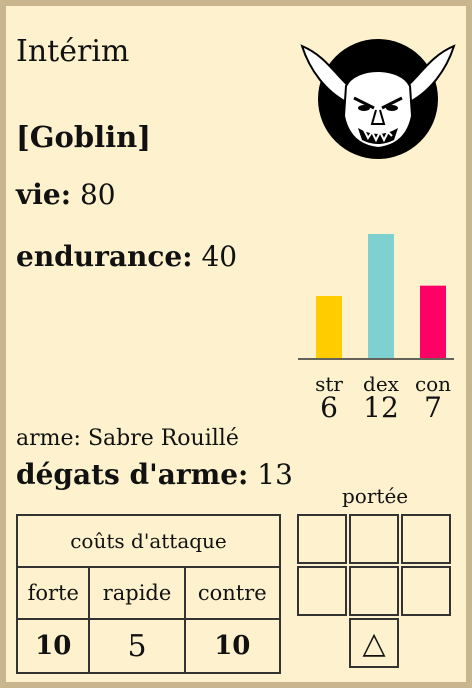  I want to click on bar-str, so click(329, 327).